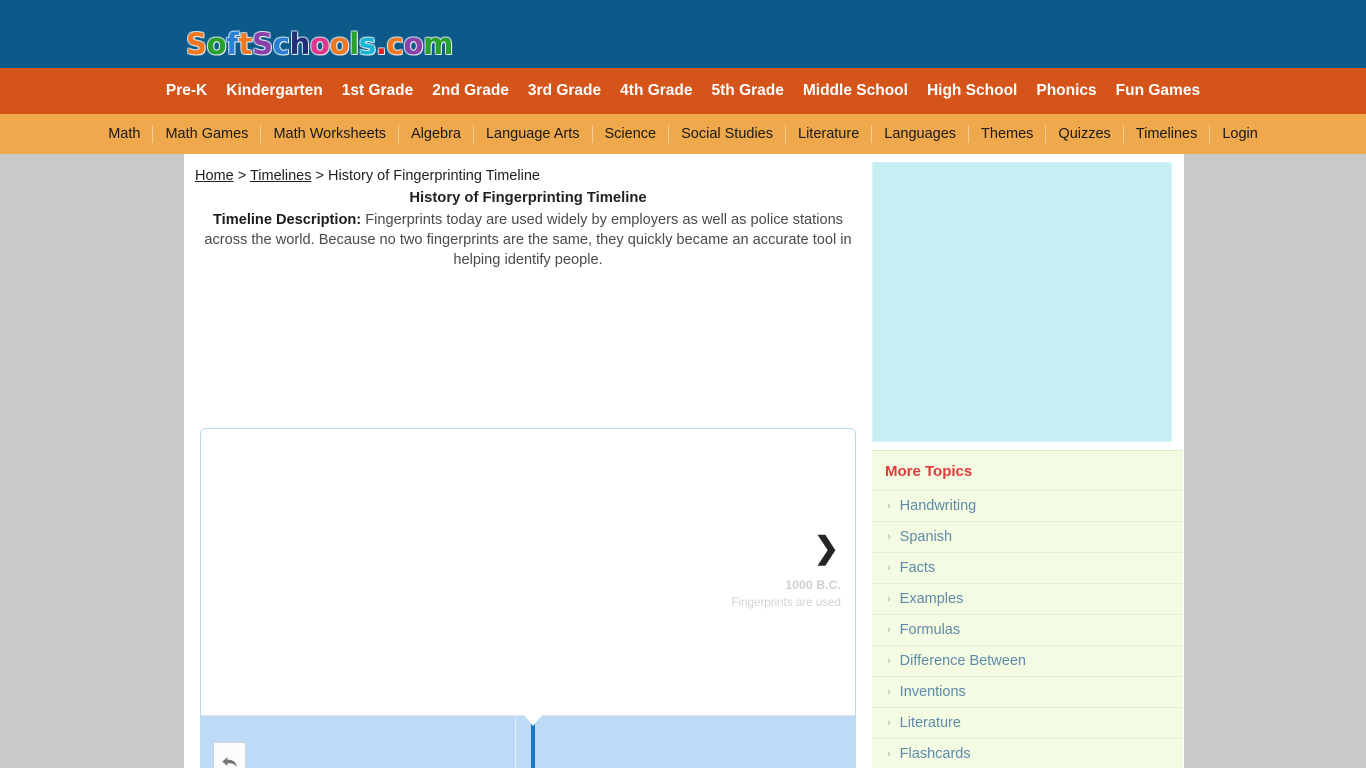 The image size is (1366, 768). What do you see at coordinates (1239, 134) in the screenshot?
I see `nav-secondary-item-login: Login` at bounding box center [1239, 134].